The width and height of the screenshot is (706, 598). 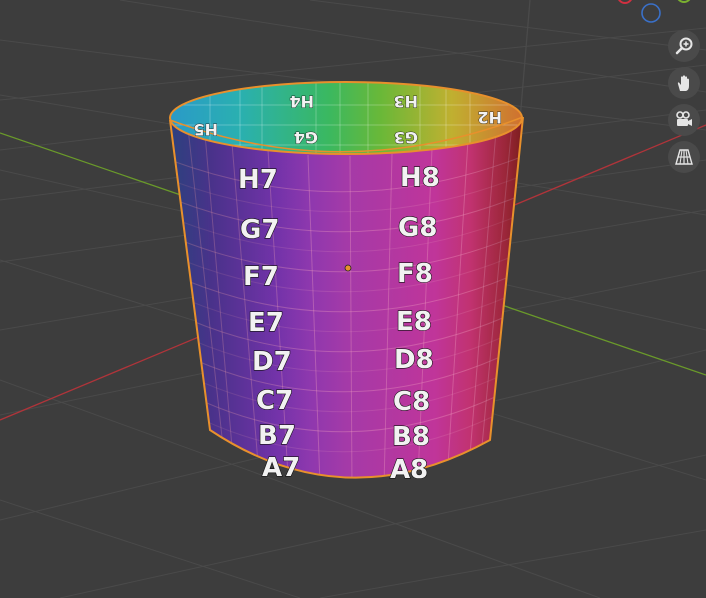 I want to click on uv-label-left-7: B7, so click(x=277, y=436).